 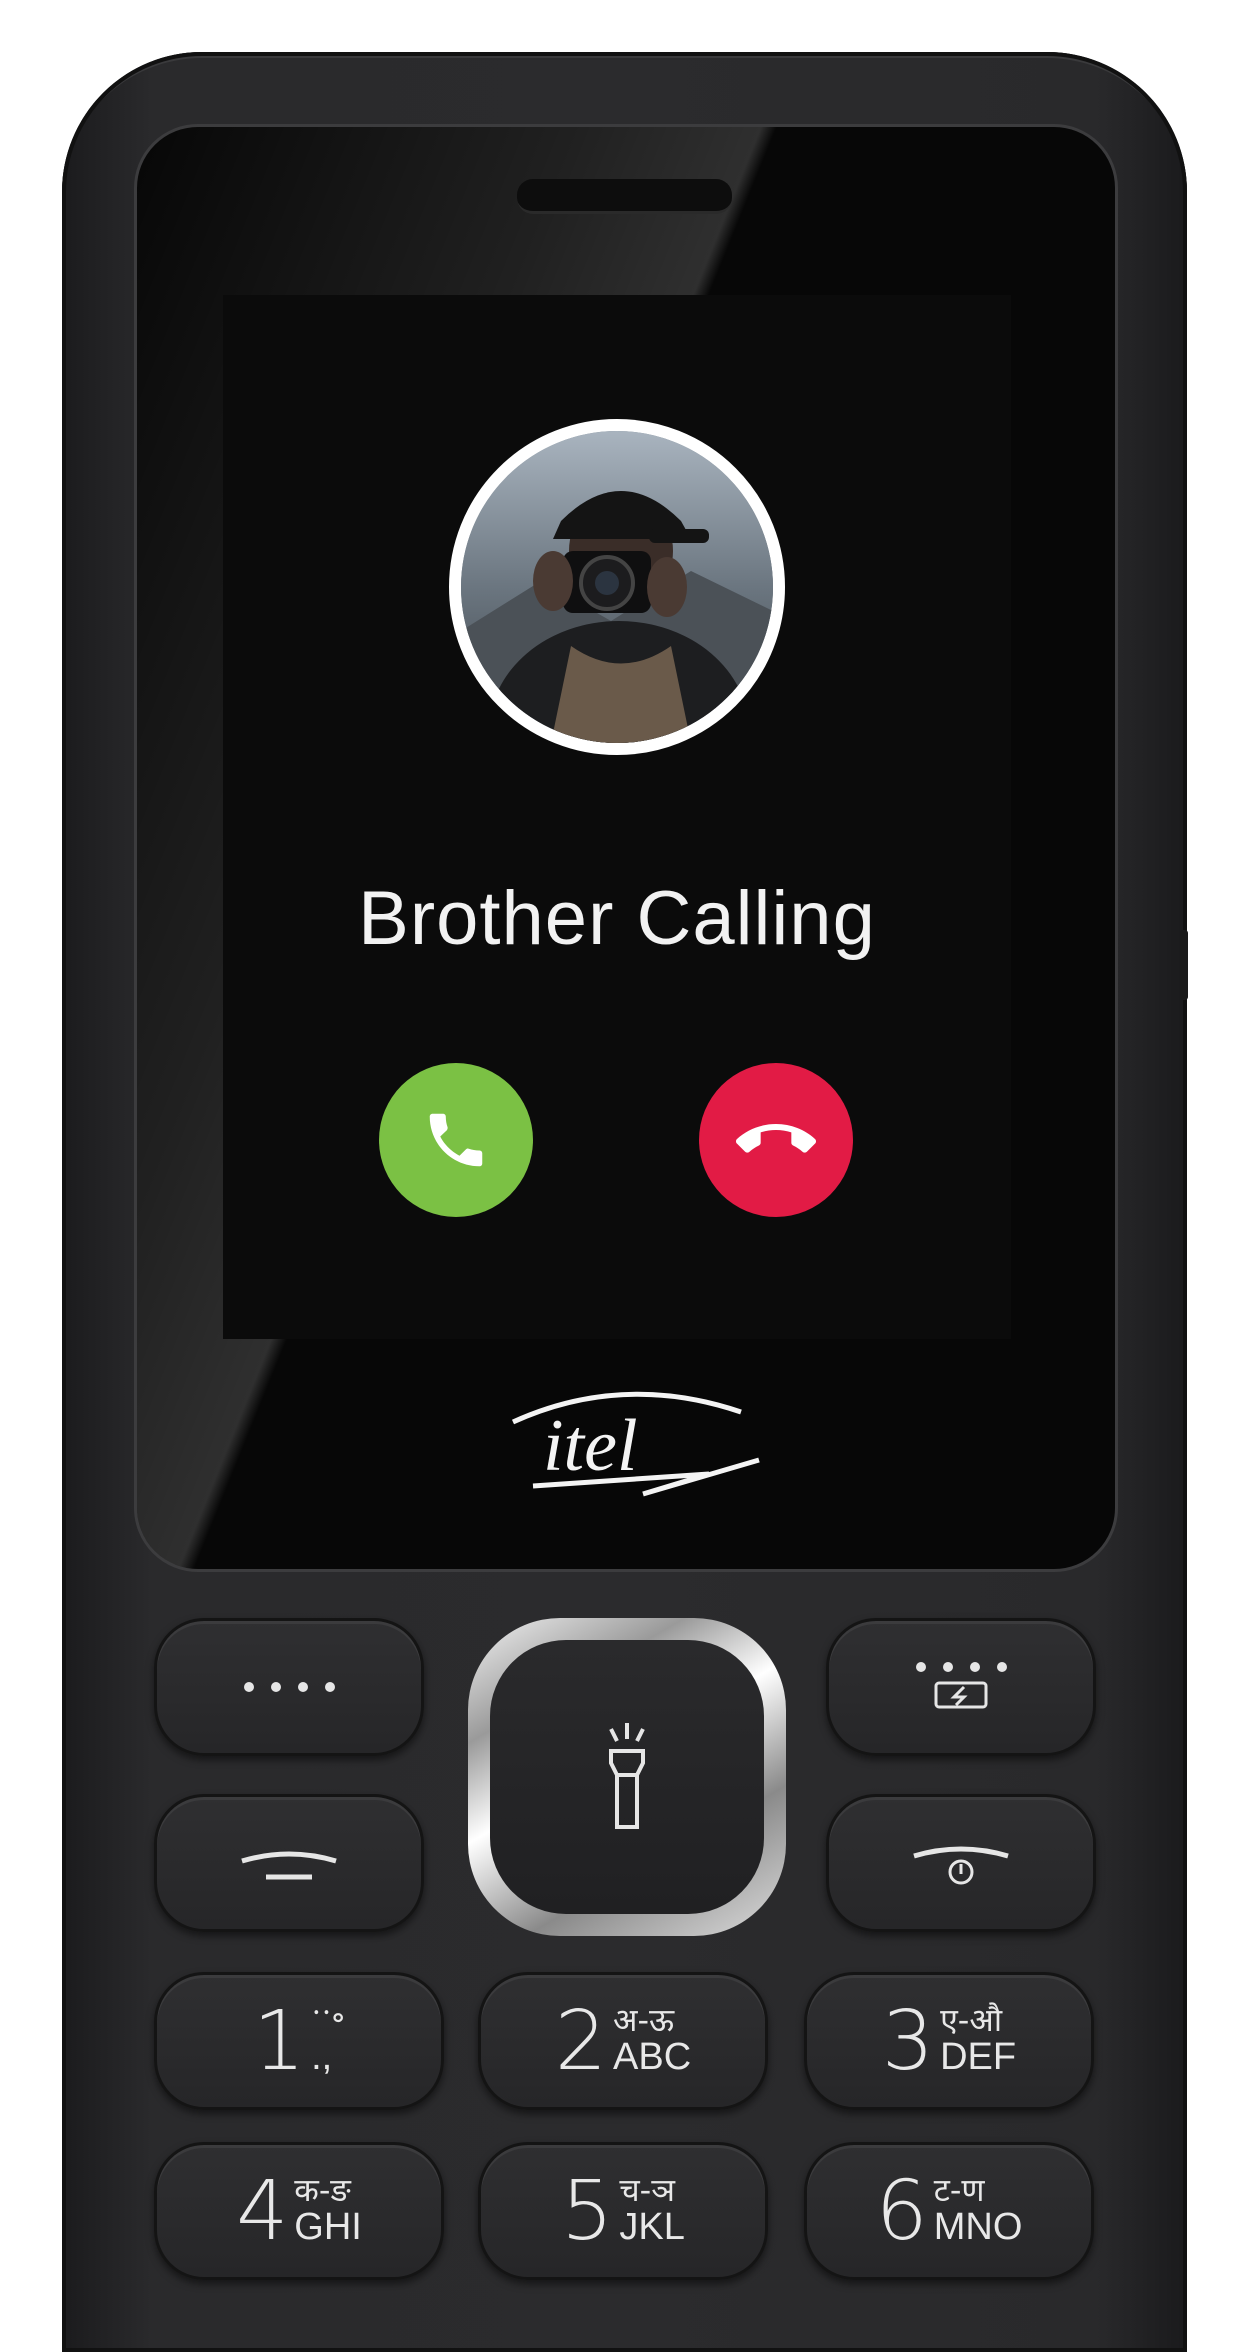 What do you see at coordinates (328, 2020) in the screenshot?
I see `key-top-label: ॱॱ॰` at bounding box center [328, 2020].